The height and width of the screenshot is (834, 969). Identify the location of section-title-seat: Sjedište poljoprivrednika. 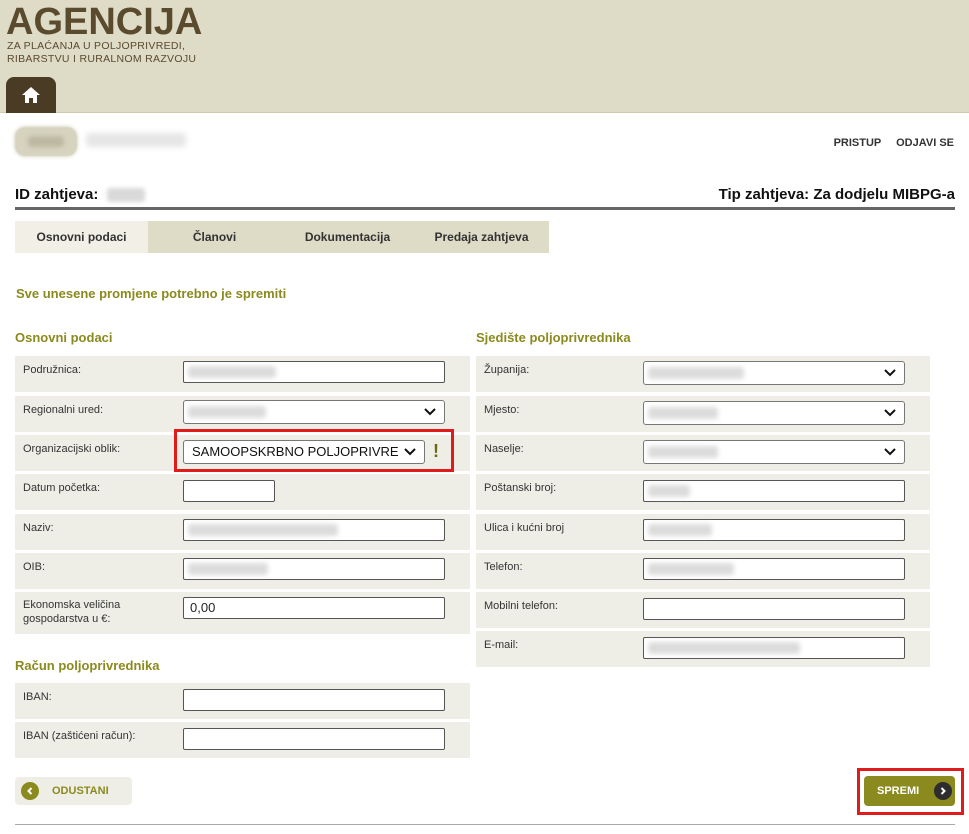
(553, 337).